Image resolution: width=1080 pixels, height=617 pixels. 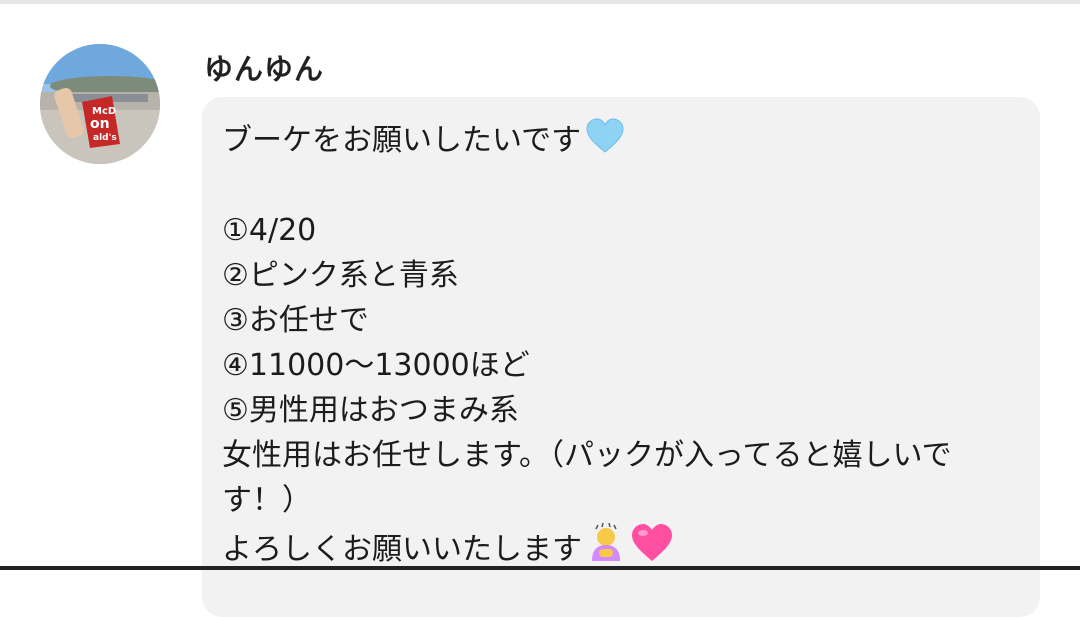 I want to click on message-line-empty, so click(x=622, y=185).